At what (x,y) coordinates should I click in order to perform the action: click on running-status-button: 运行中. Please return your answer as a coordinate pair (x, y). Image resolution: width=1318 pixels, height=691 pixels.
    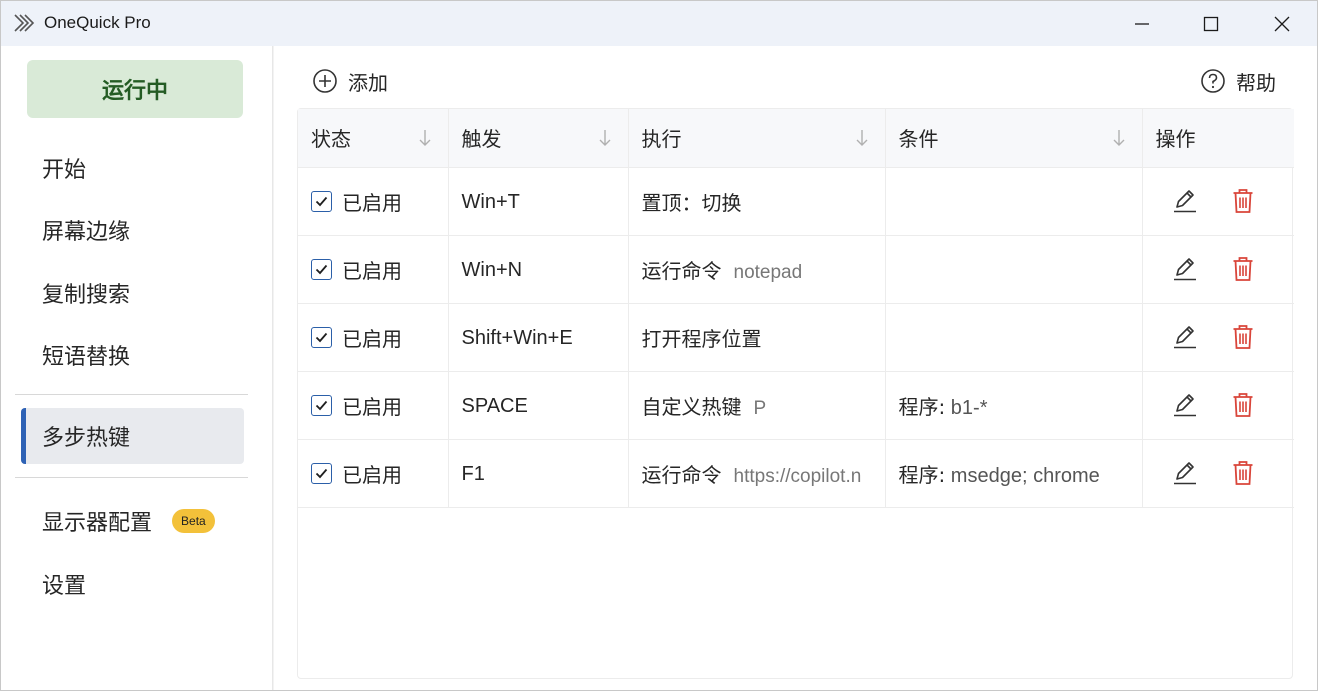
    Looking at the image, I should click on (135, 89).